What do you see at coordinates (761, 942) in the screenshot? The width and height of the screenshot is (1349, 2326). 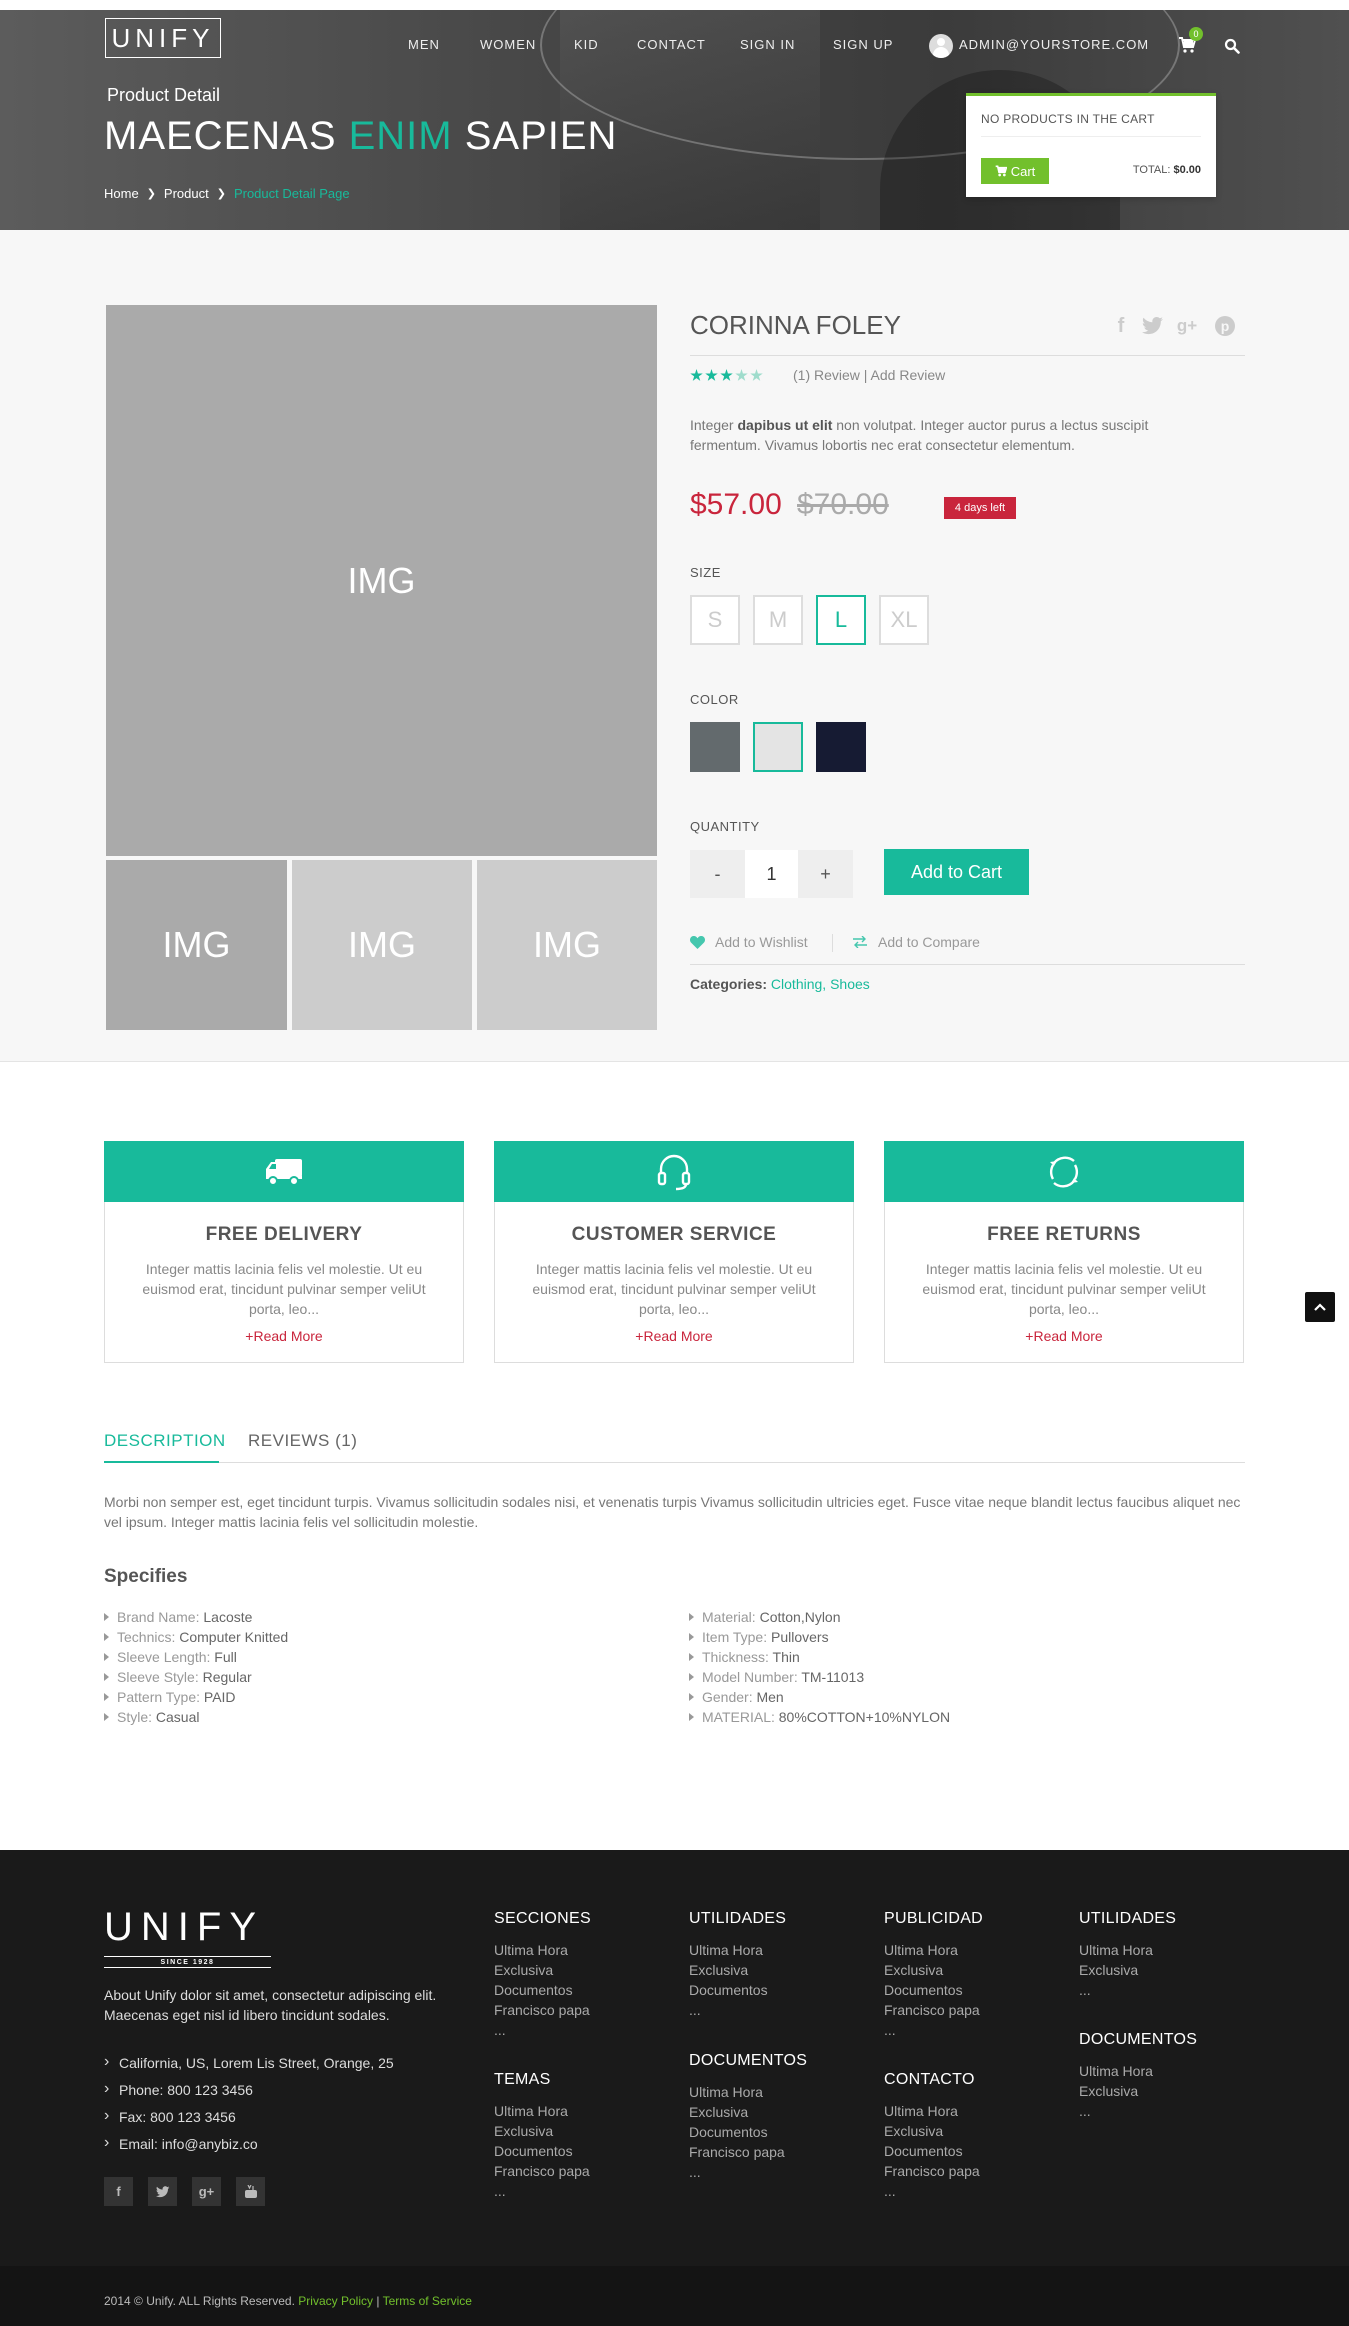 I see `wishlist-label: Add to Wishlist` at bounding box center [761, 942].